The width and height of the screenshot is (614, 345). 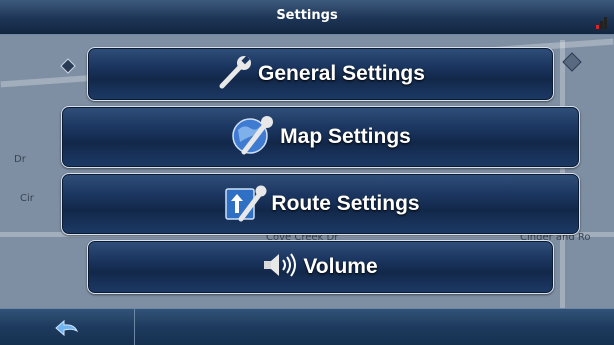 I want to click on back-button, so click(x=67, y=327).